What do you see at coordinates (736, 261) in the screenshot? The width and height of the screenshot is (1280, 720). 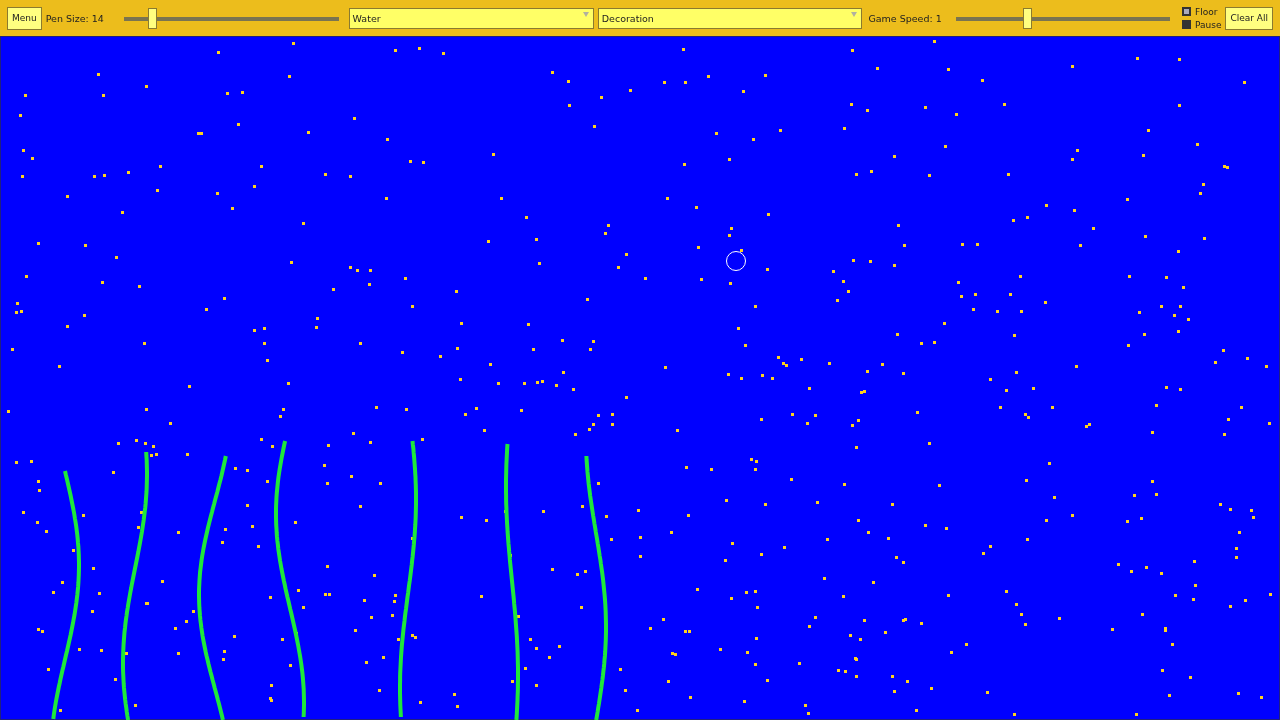 I see `brush-cursor-icon` at bounding box center [736, 261].